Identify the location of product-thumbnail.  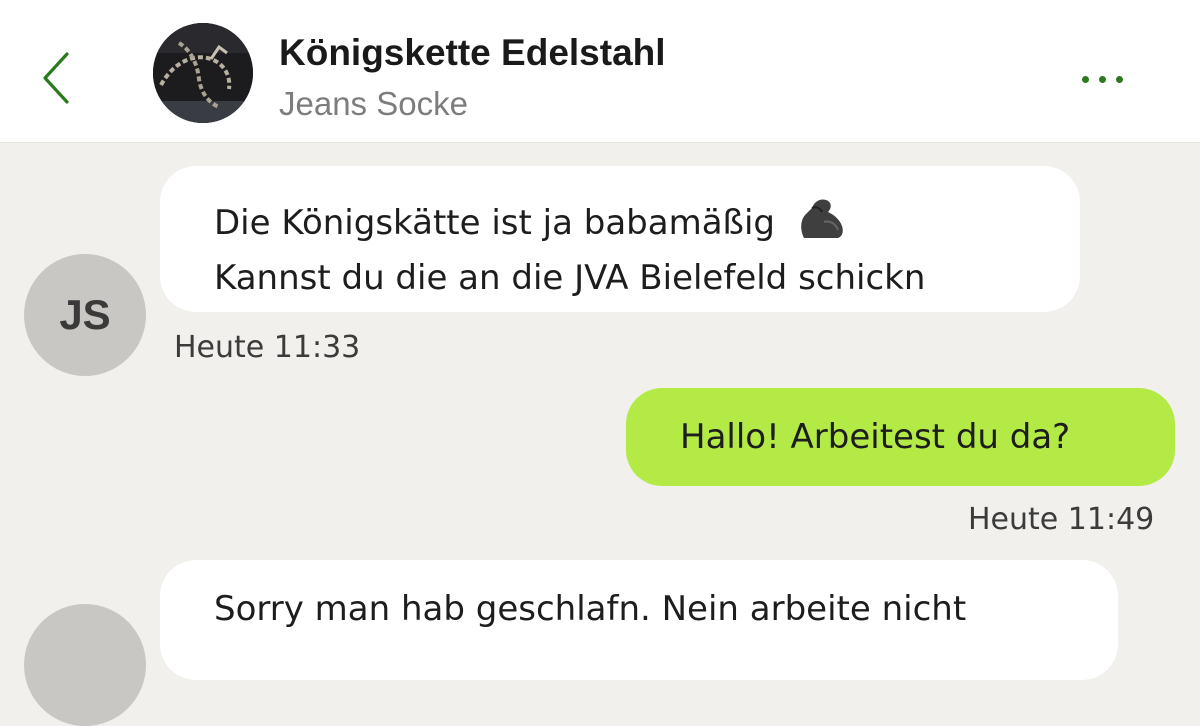
(203, 73).